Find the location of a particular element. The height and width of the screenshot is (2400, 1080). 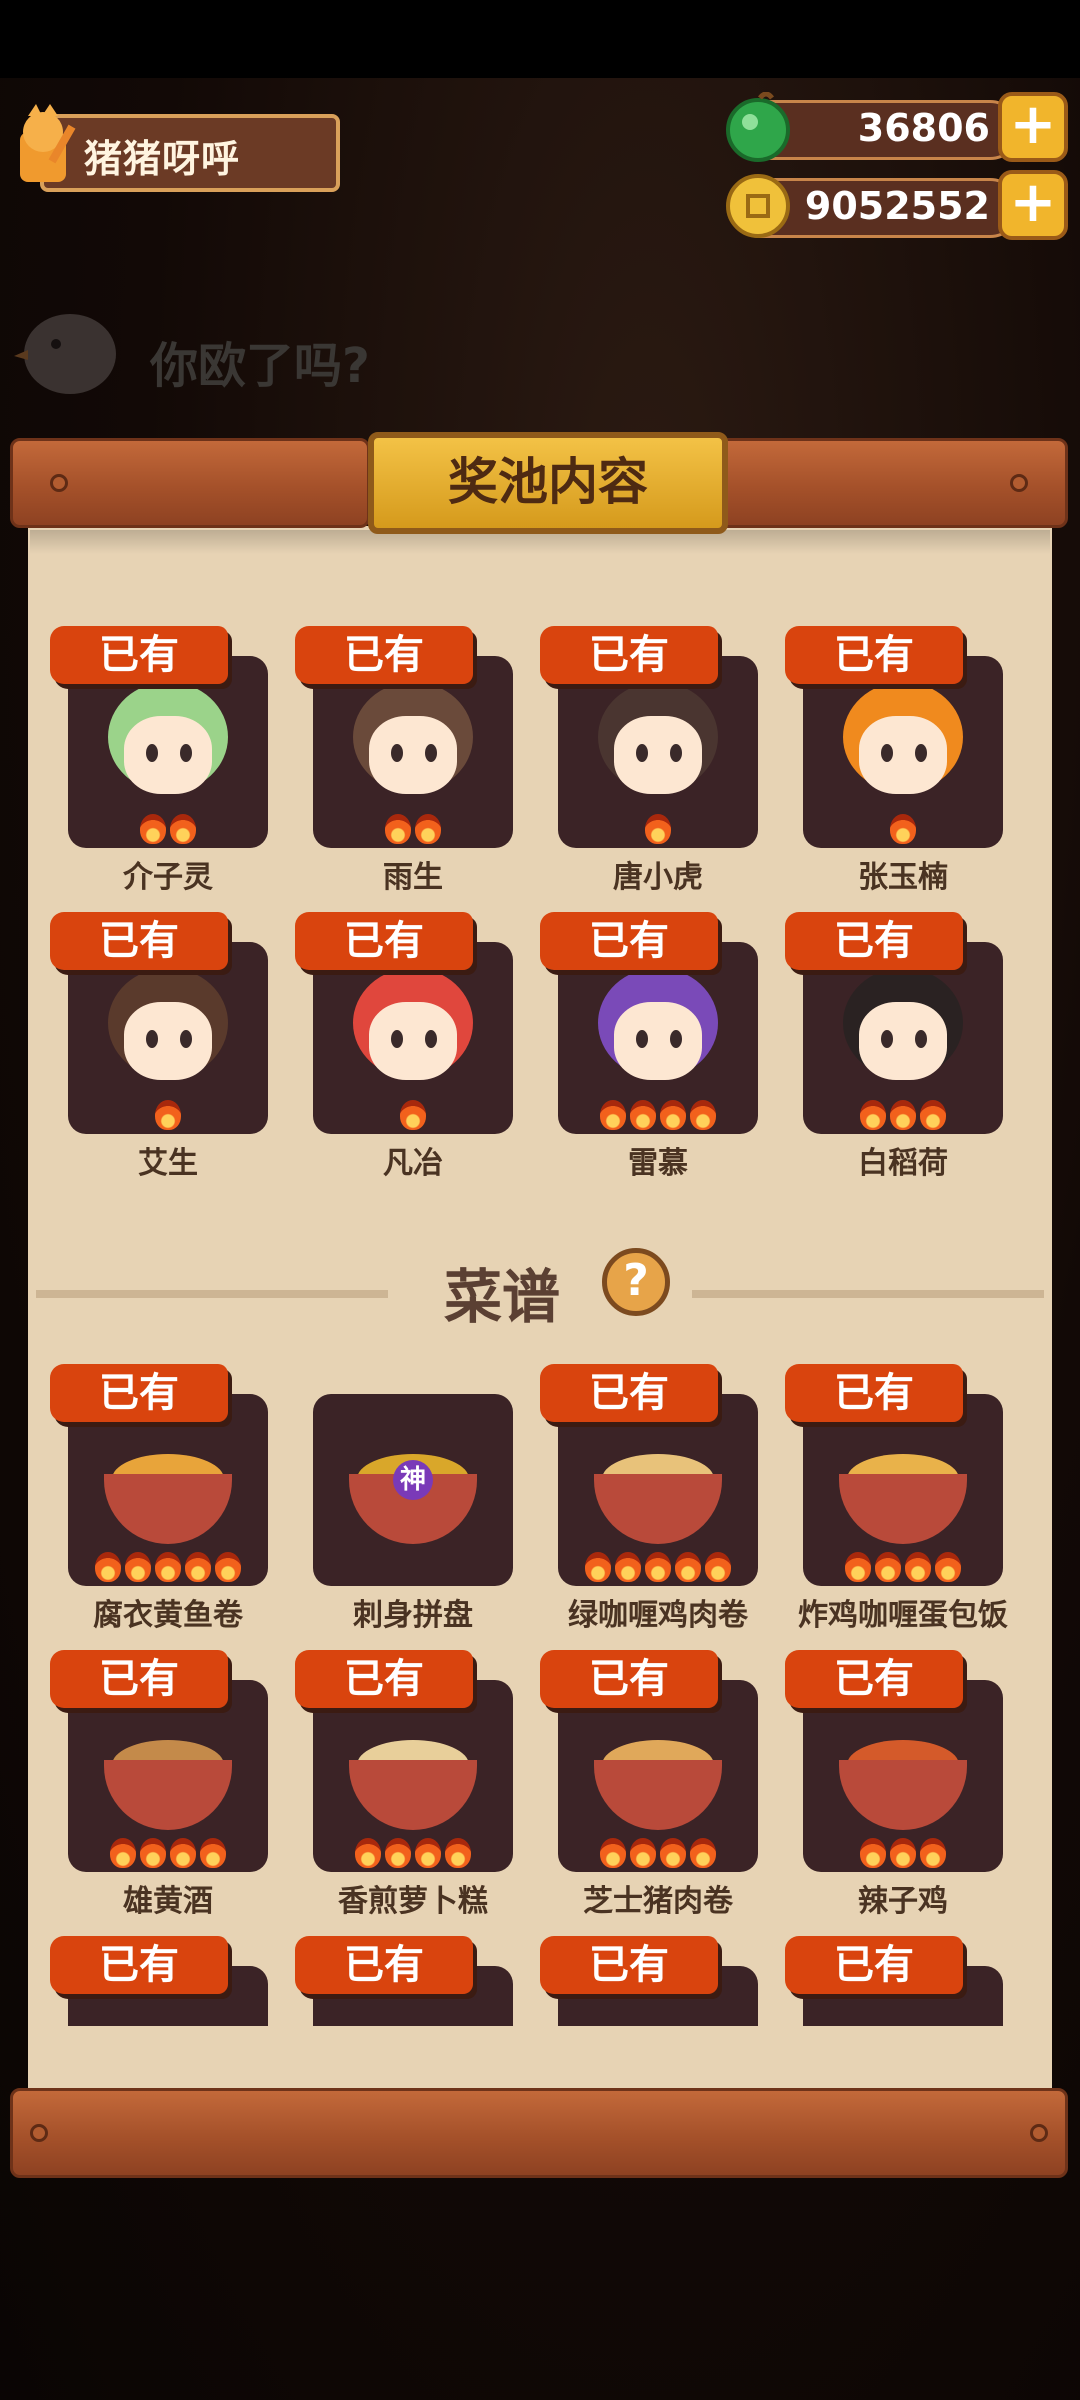

add-coins-button: + is located at coordinates (1033, 205).